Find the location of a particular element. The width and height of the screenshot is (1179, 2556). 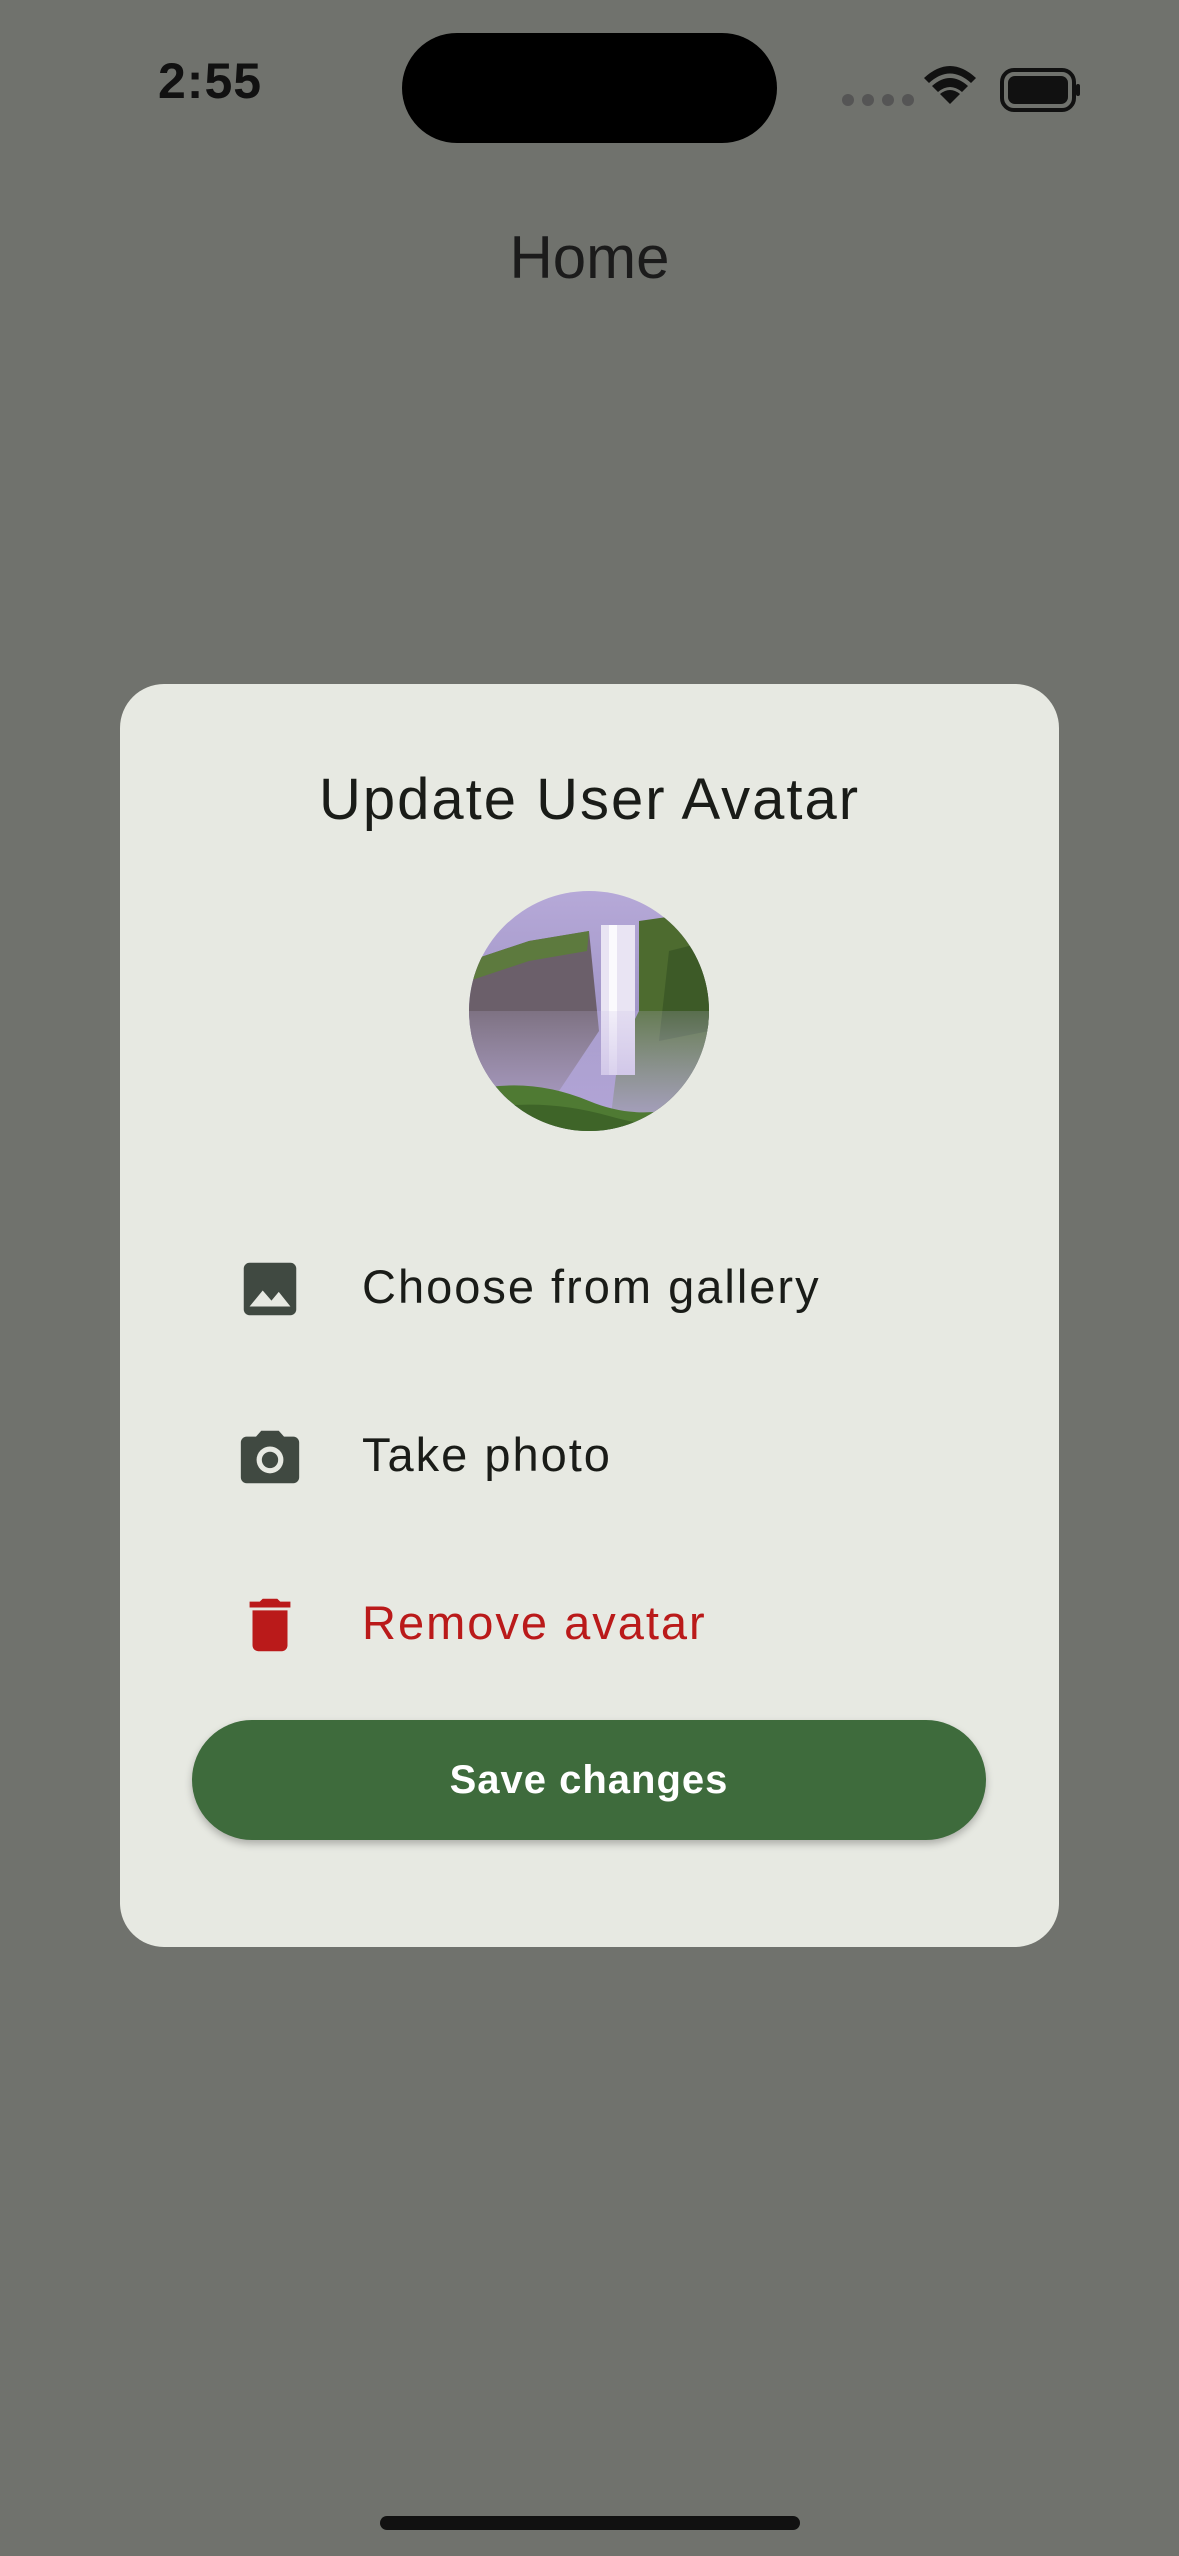

camera-icon is located at coordinates (270, 1457).